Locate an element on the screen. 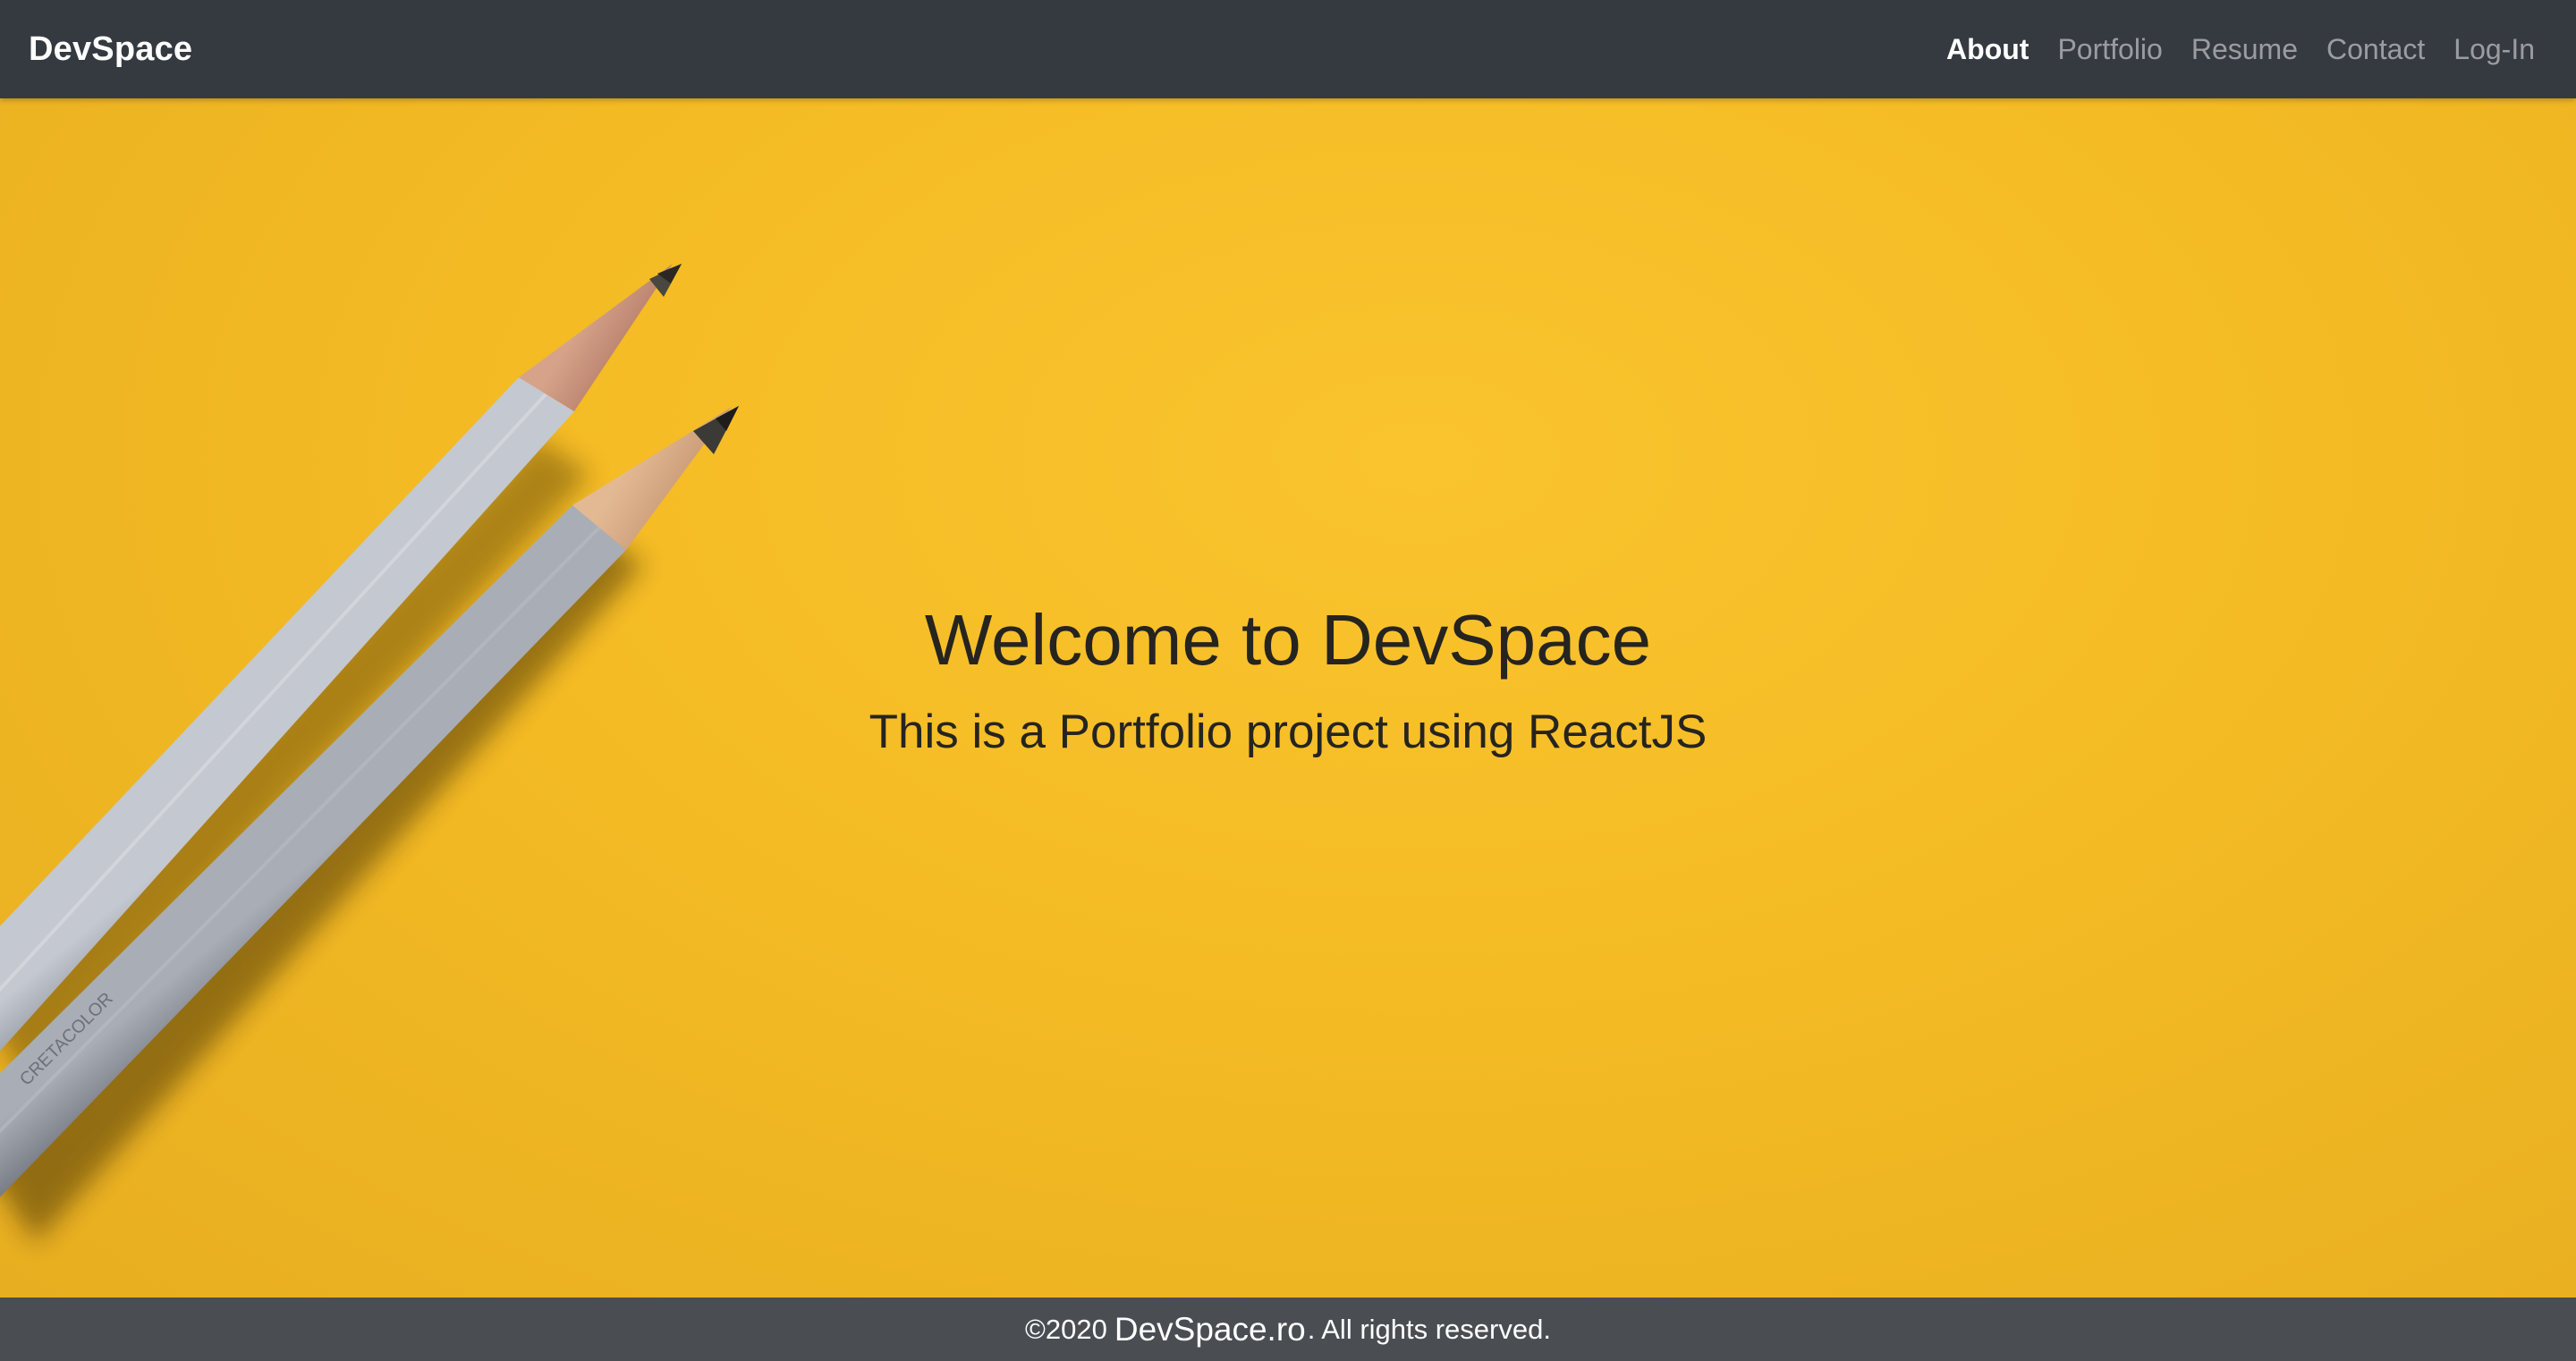 Image resolution: width=2576 pixels, height=1361 pixels. nav-link-contact: Contact is located at coordinates (2375, 49).